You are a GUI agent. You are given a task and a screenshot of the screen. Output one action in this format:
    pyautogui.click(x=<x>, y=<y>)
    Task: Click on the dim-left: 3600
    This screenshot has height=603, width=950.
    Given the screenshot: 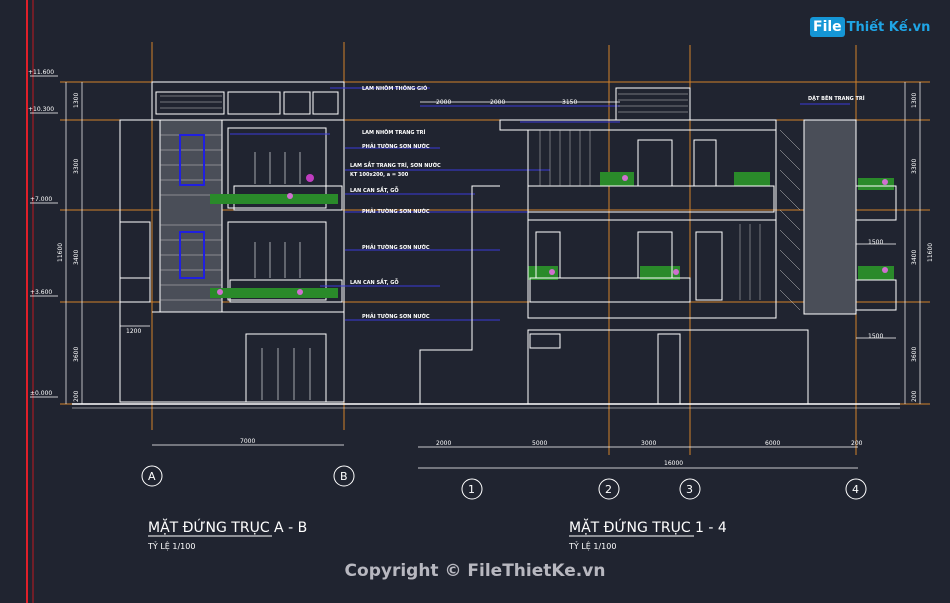 What is the action you would take?
    pyautogui.click(x=76, y=354)
    